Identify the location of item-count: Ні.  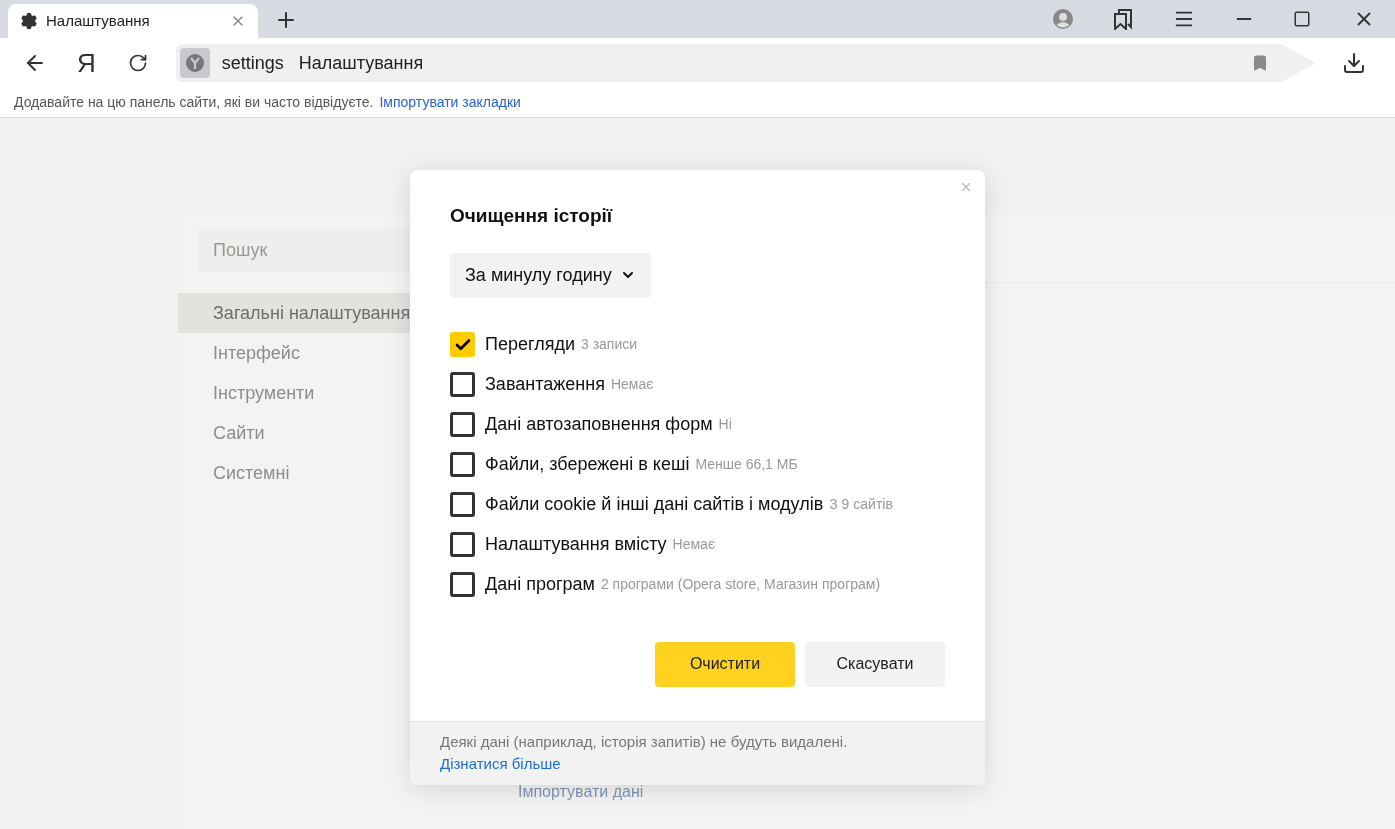
(725, 424).